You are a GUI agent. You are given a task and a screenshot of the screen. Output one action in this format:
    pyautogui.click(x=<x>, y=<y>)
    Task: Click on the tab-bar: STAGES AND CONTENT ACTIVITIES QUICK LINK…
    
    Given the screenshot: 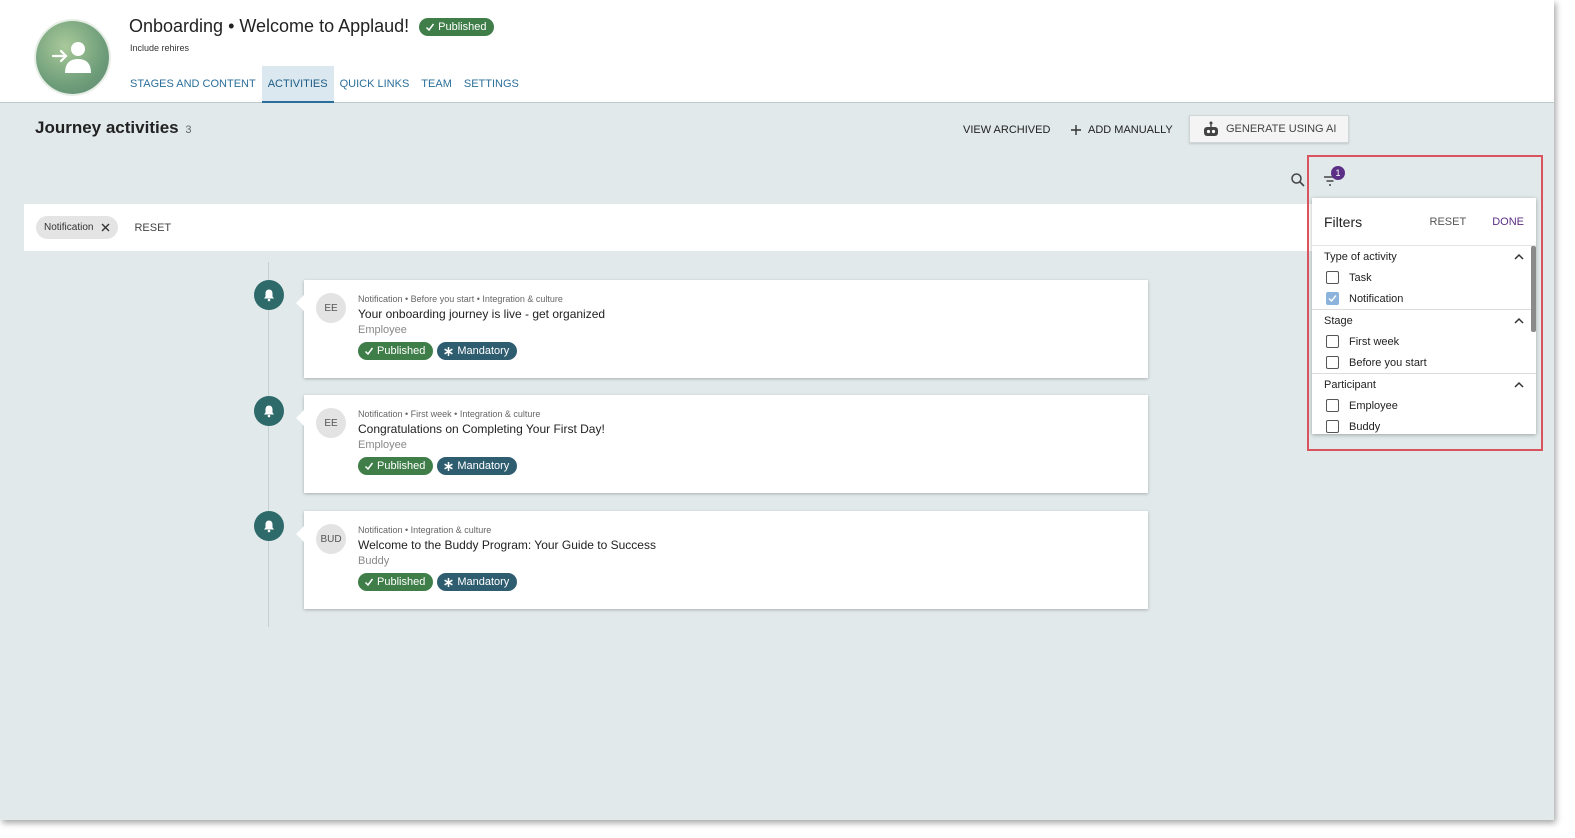 What is the action you would take?
    pyautogui.click(x=324, y=84)
    